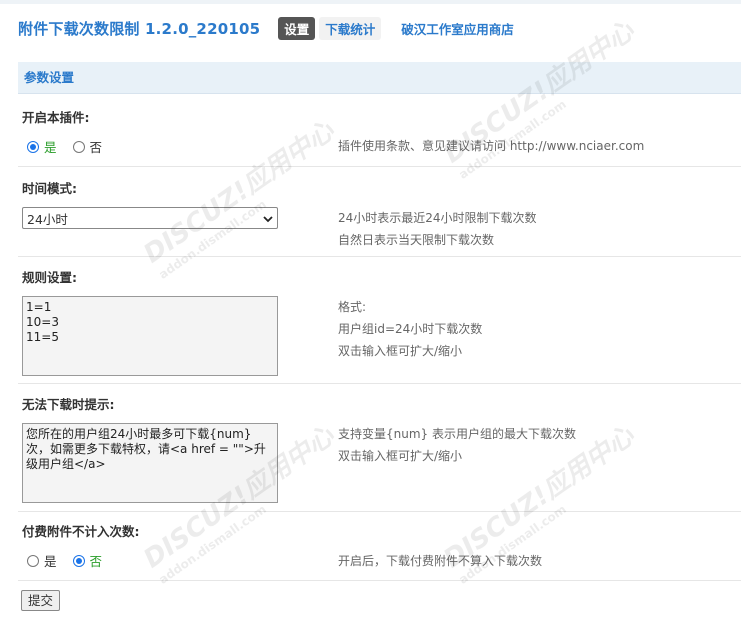 The width and height of the screenshot is (741, 621). What do you see at coordinates (150, 218) in the screenshot?
I see `time-mode-select: 24小时` at bounding box center [150, 218].